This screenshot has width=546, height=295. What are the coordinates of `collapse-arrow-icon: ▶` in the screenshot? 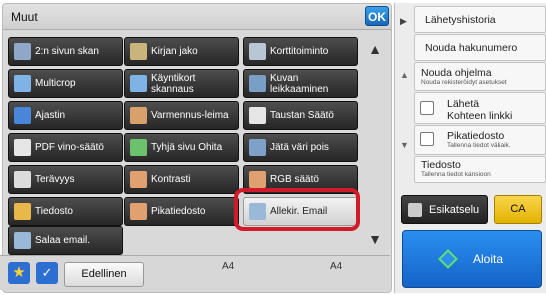 It's located at (403, 21).